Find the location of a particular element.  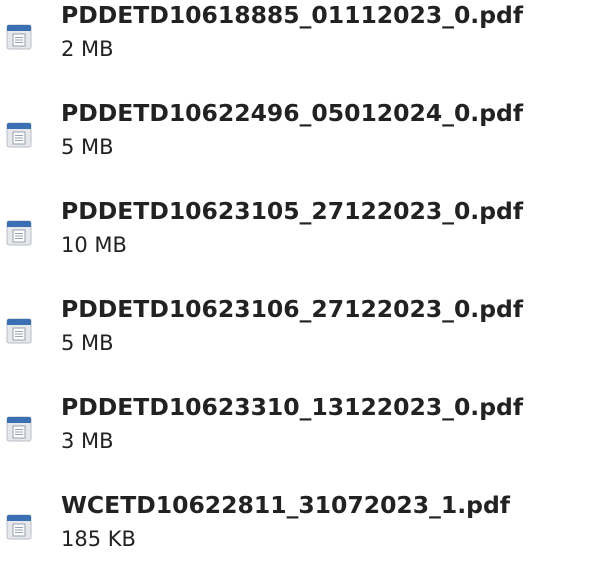

file-item: PDDETD10623105_27122023_0.pdf 10 MB is located at coordinates (298, 238).